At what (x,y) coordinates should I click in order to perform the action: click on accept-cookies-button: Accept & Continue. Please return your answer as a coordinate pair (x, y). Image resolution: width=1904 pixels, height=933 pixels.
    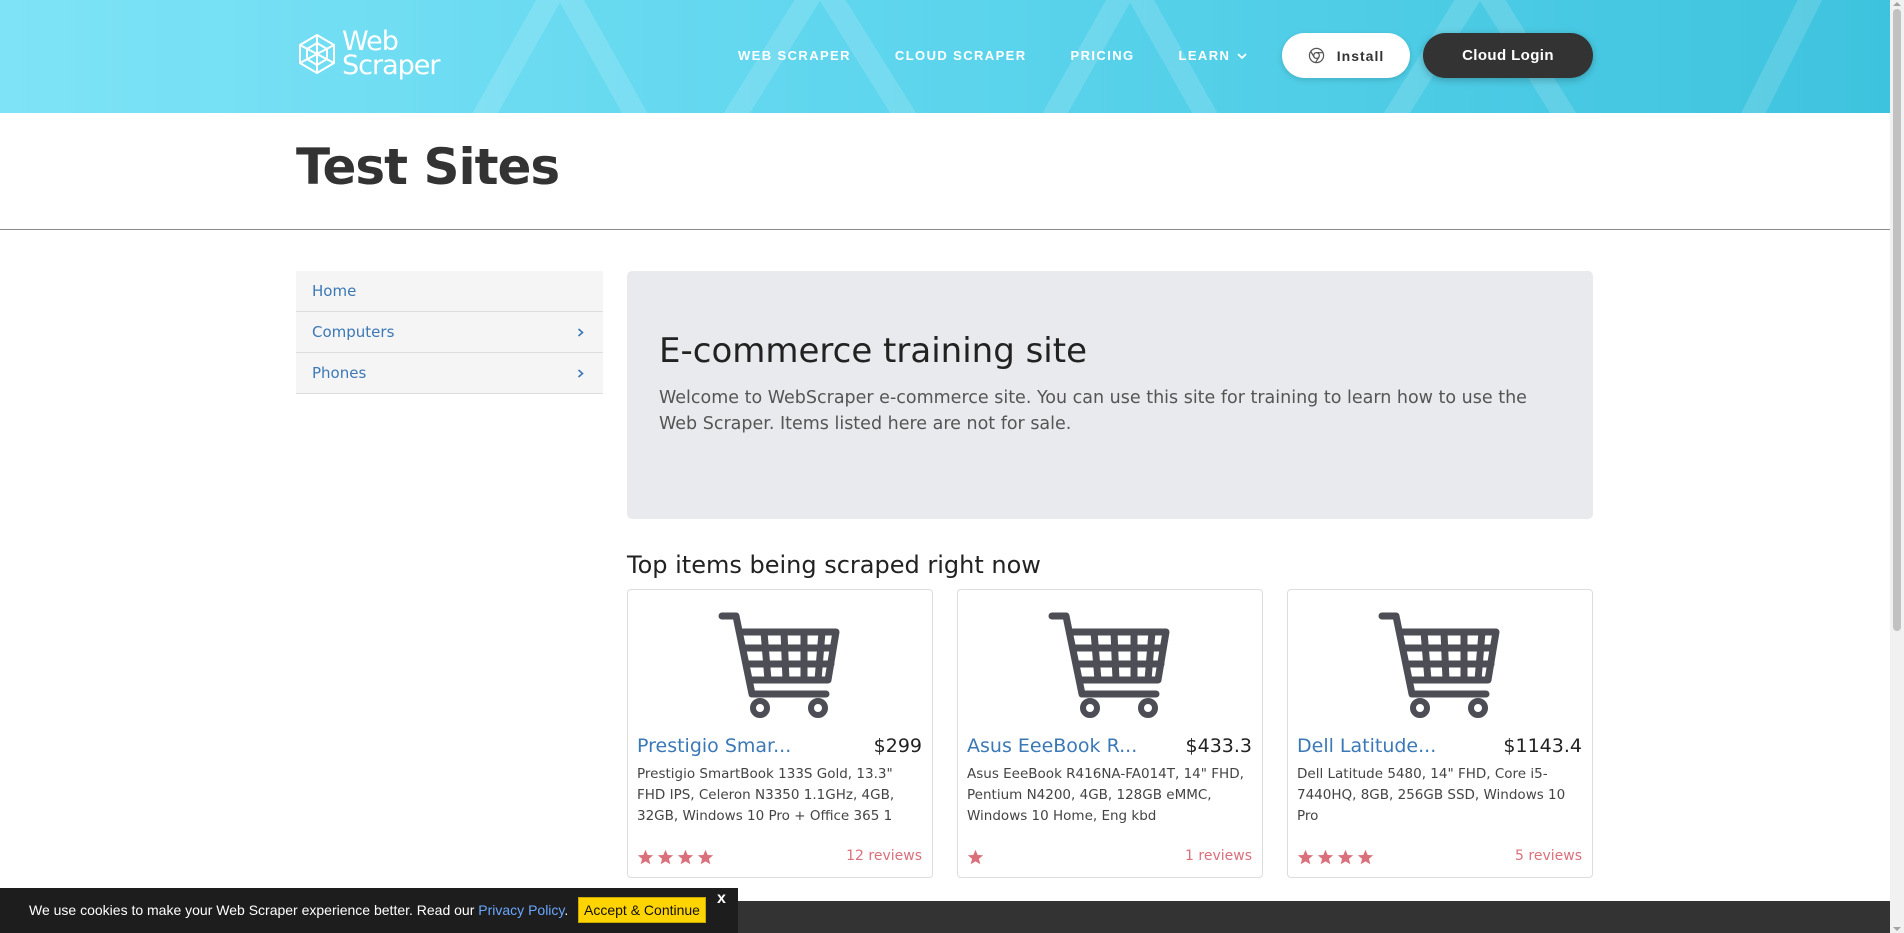
    Looking at the image, I should click on (642, 910).